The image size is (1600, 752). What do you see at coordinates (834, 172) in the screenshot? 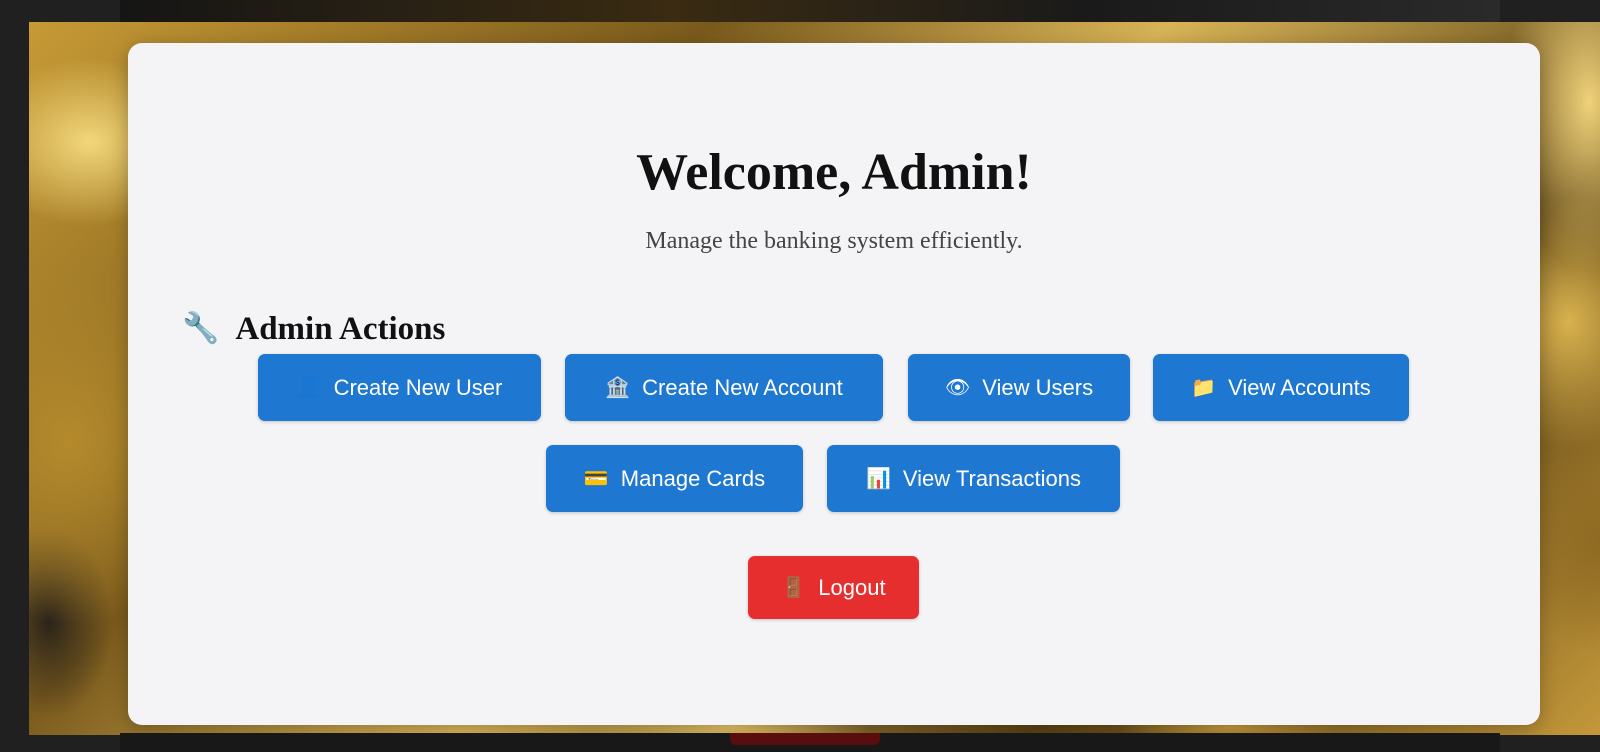
I see `page-title: Welcome, Admin!` at bounding box center [834, 172].